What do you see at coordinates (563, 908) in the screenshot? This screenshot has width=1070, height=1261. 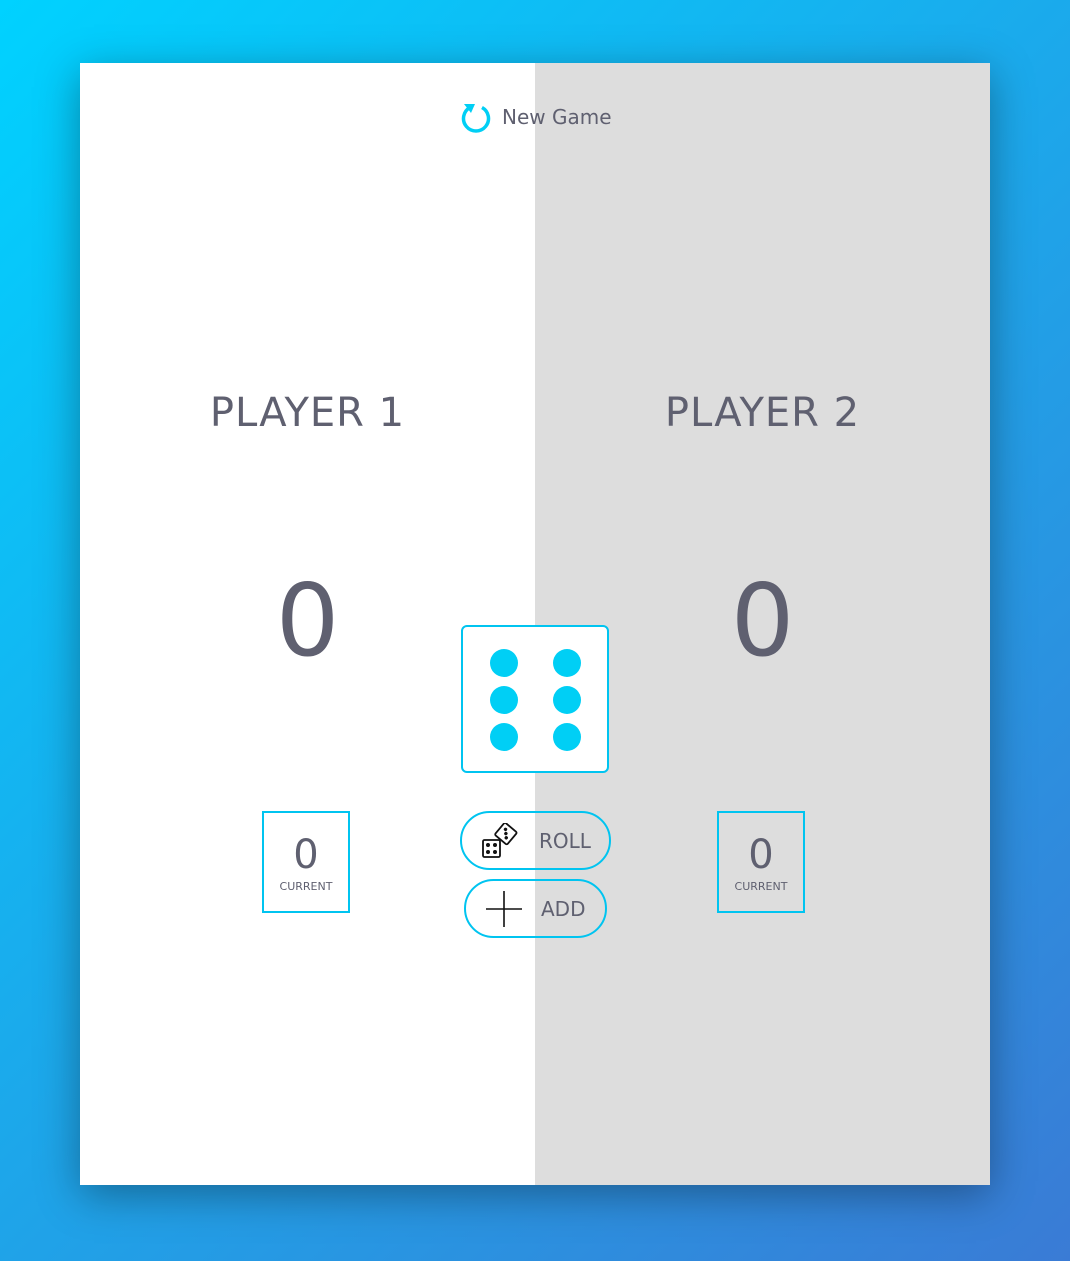 I see `add-label: ADD` at bounding box center [563, 908].